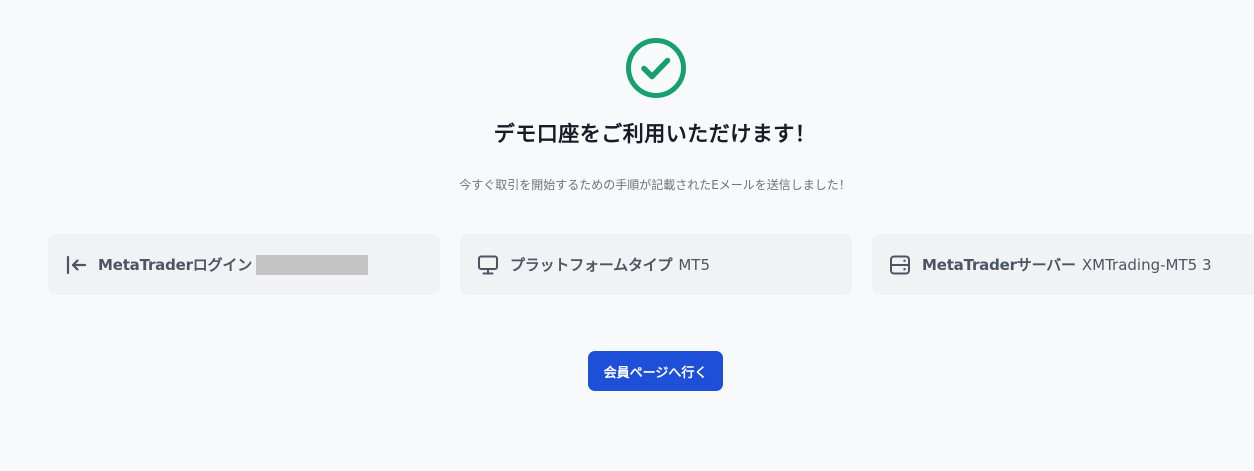  Describe the element at coordinates (488, 265) in the screenshot. I see `monitor-icon` at that location.